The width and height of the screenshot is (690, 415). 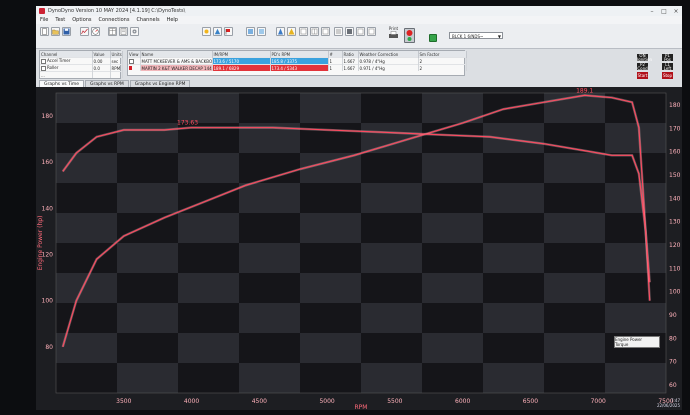 What do you see at coordinates (598, 401) in the screenshot?
I see `x-tick-label: 7000` at bounding box center [598, 401].